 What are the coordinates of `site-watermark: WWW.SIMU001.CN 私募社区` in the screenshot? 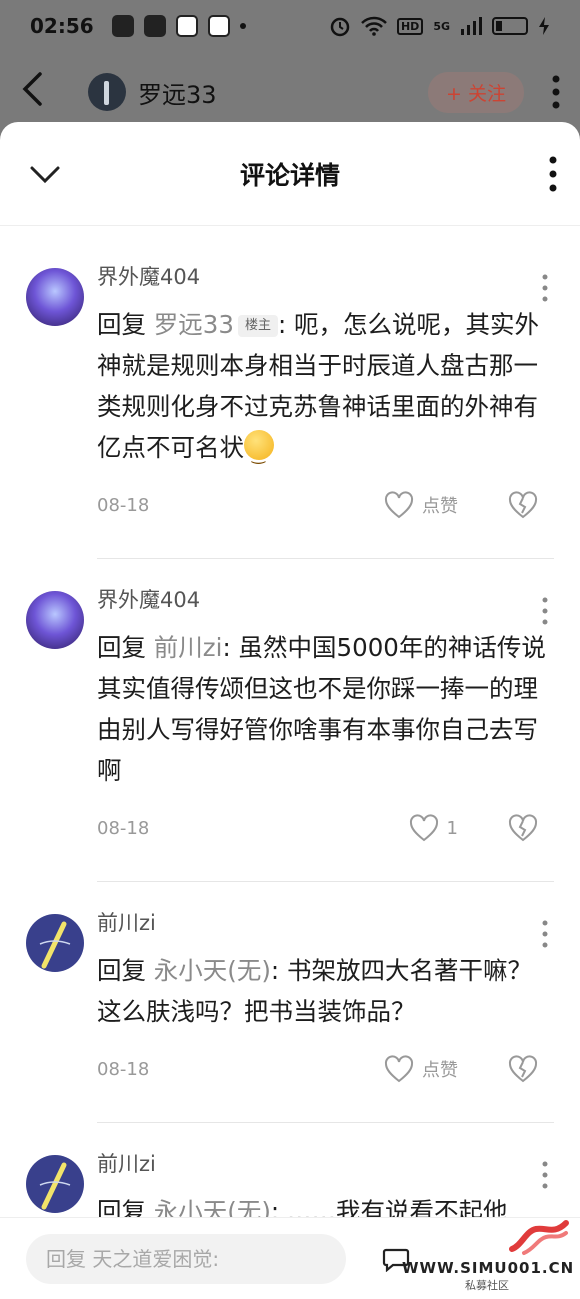 It's located at (488, 1256).